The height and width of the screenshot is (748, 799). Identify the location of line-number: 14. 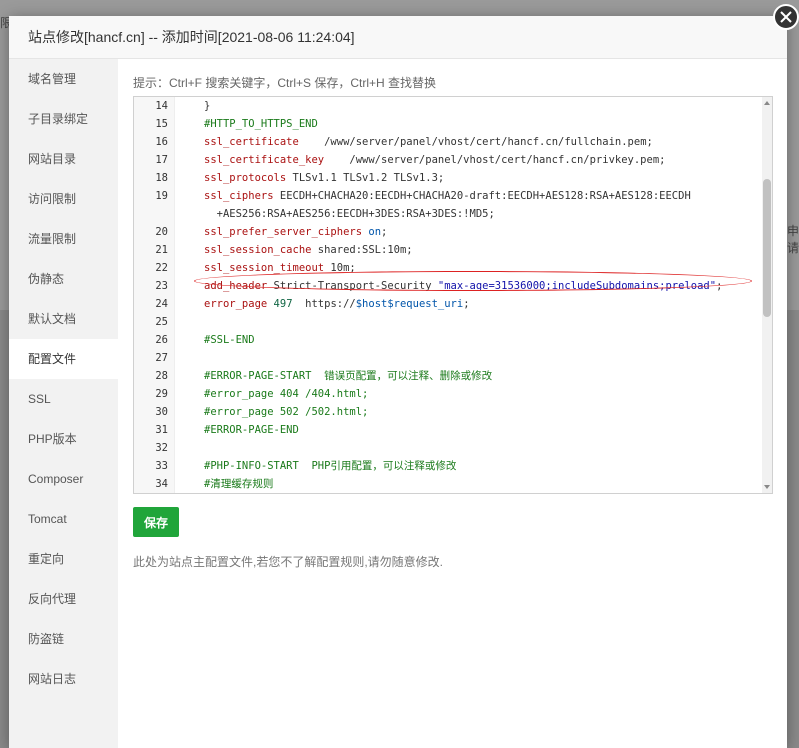
(161, 106).